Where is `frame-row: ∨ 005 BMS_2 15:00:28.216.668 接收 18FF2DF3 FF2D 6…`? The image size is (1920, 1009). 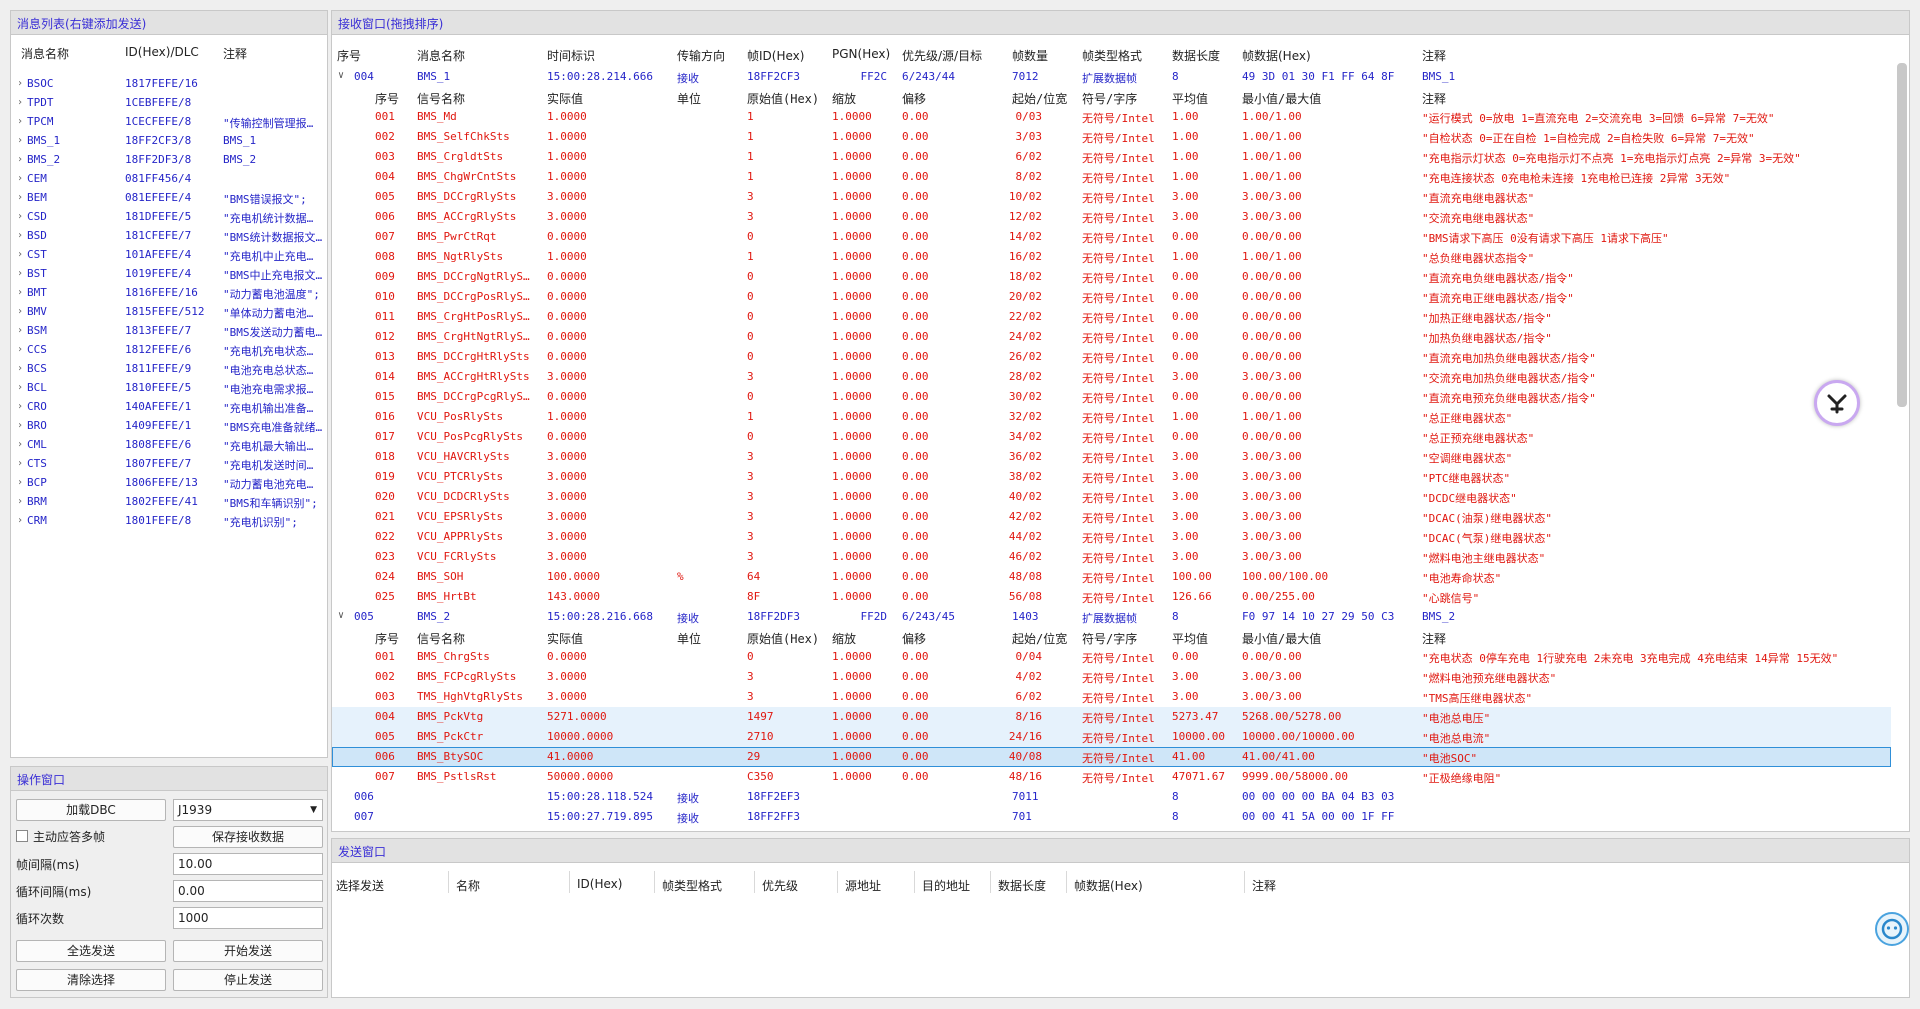
frame-row: ∨ 005 BMS_2 15:00:28.216.668 接收 18FF2DF3 FF2D 6… is located at coordinates (1111, 617).